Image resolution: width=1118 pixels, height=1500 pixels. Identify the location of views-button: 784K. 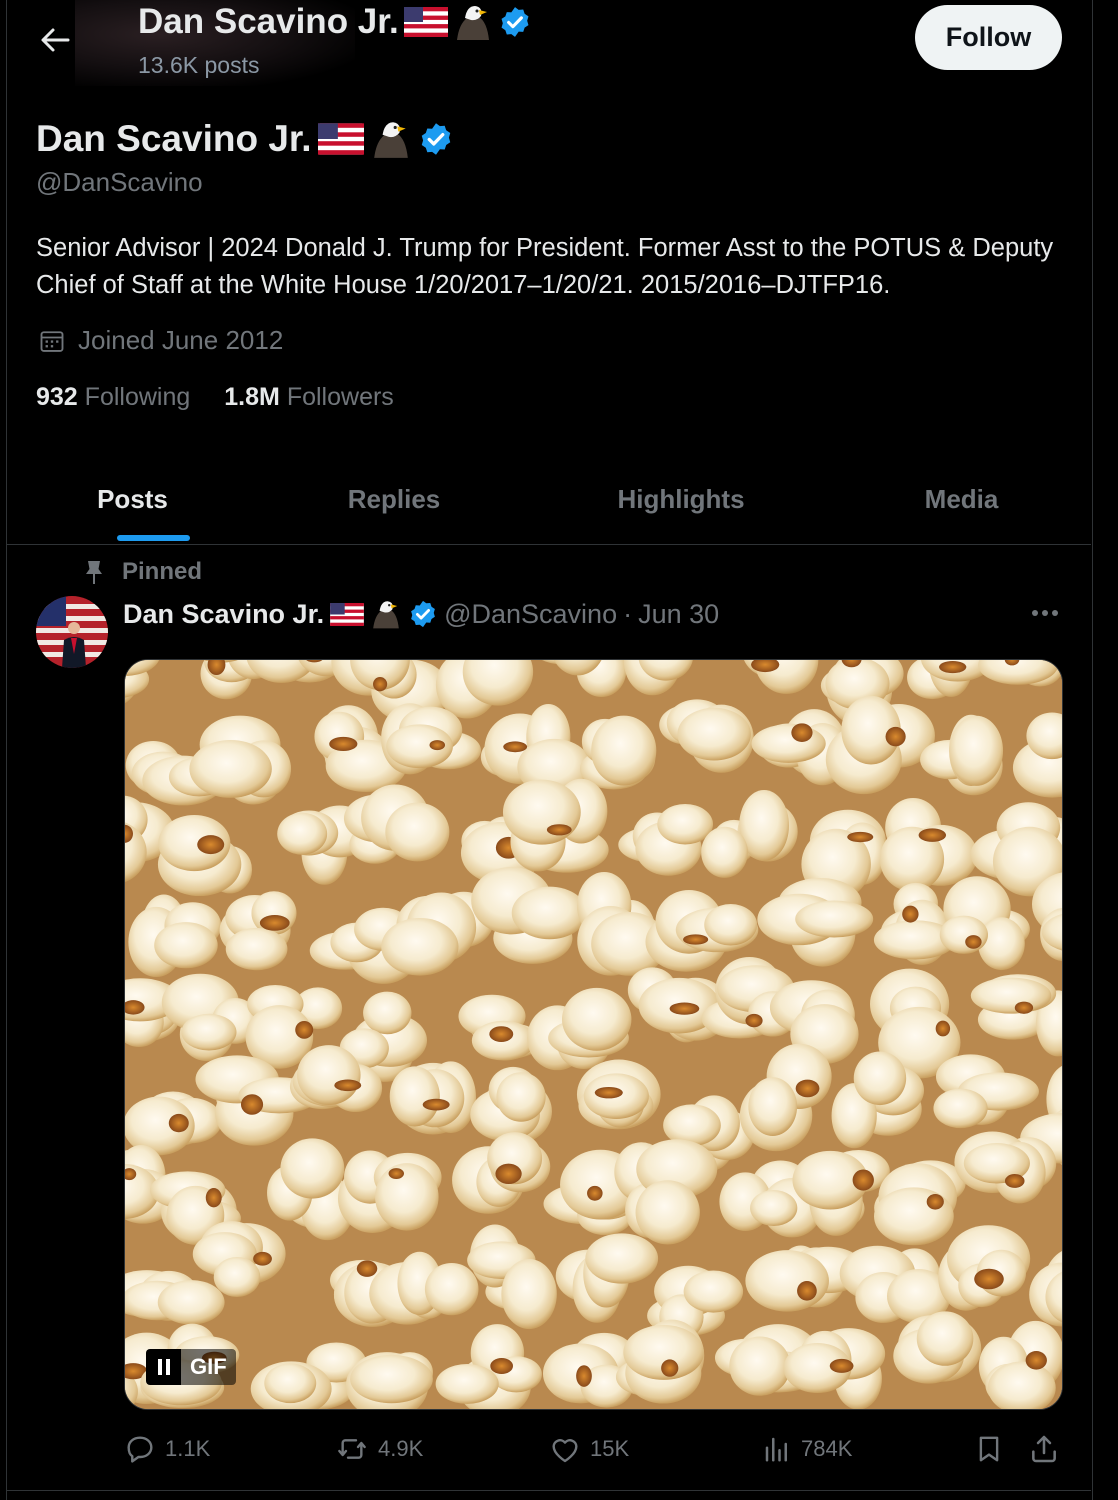
(807, 1449).